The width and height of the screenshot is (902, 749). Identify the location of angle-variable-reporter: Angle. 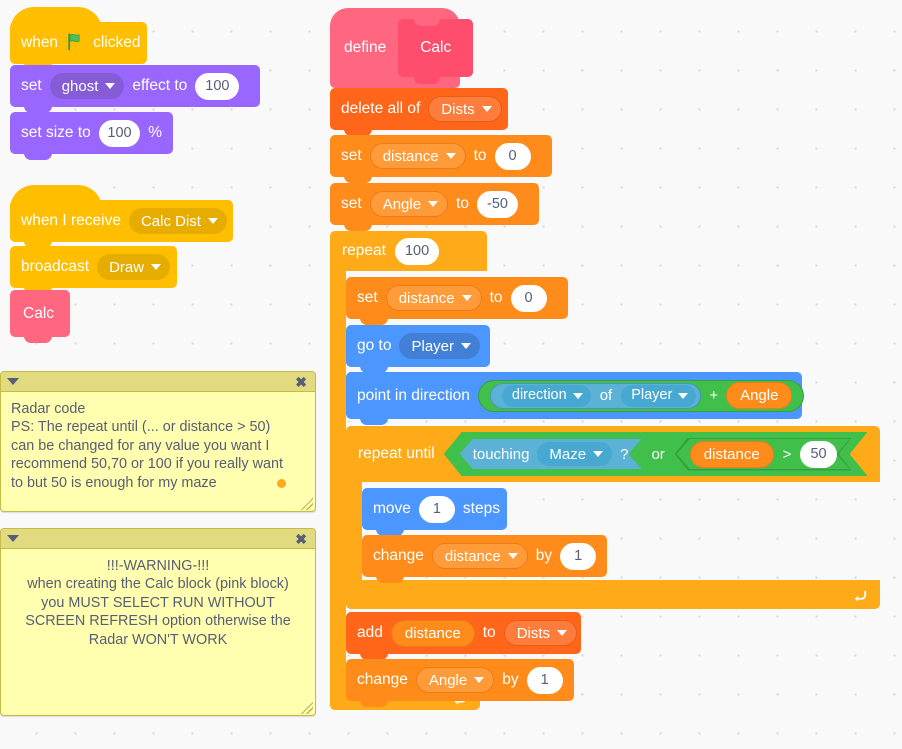
(759, 395).